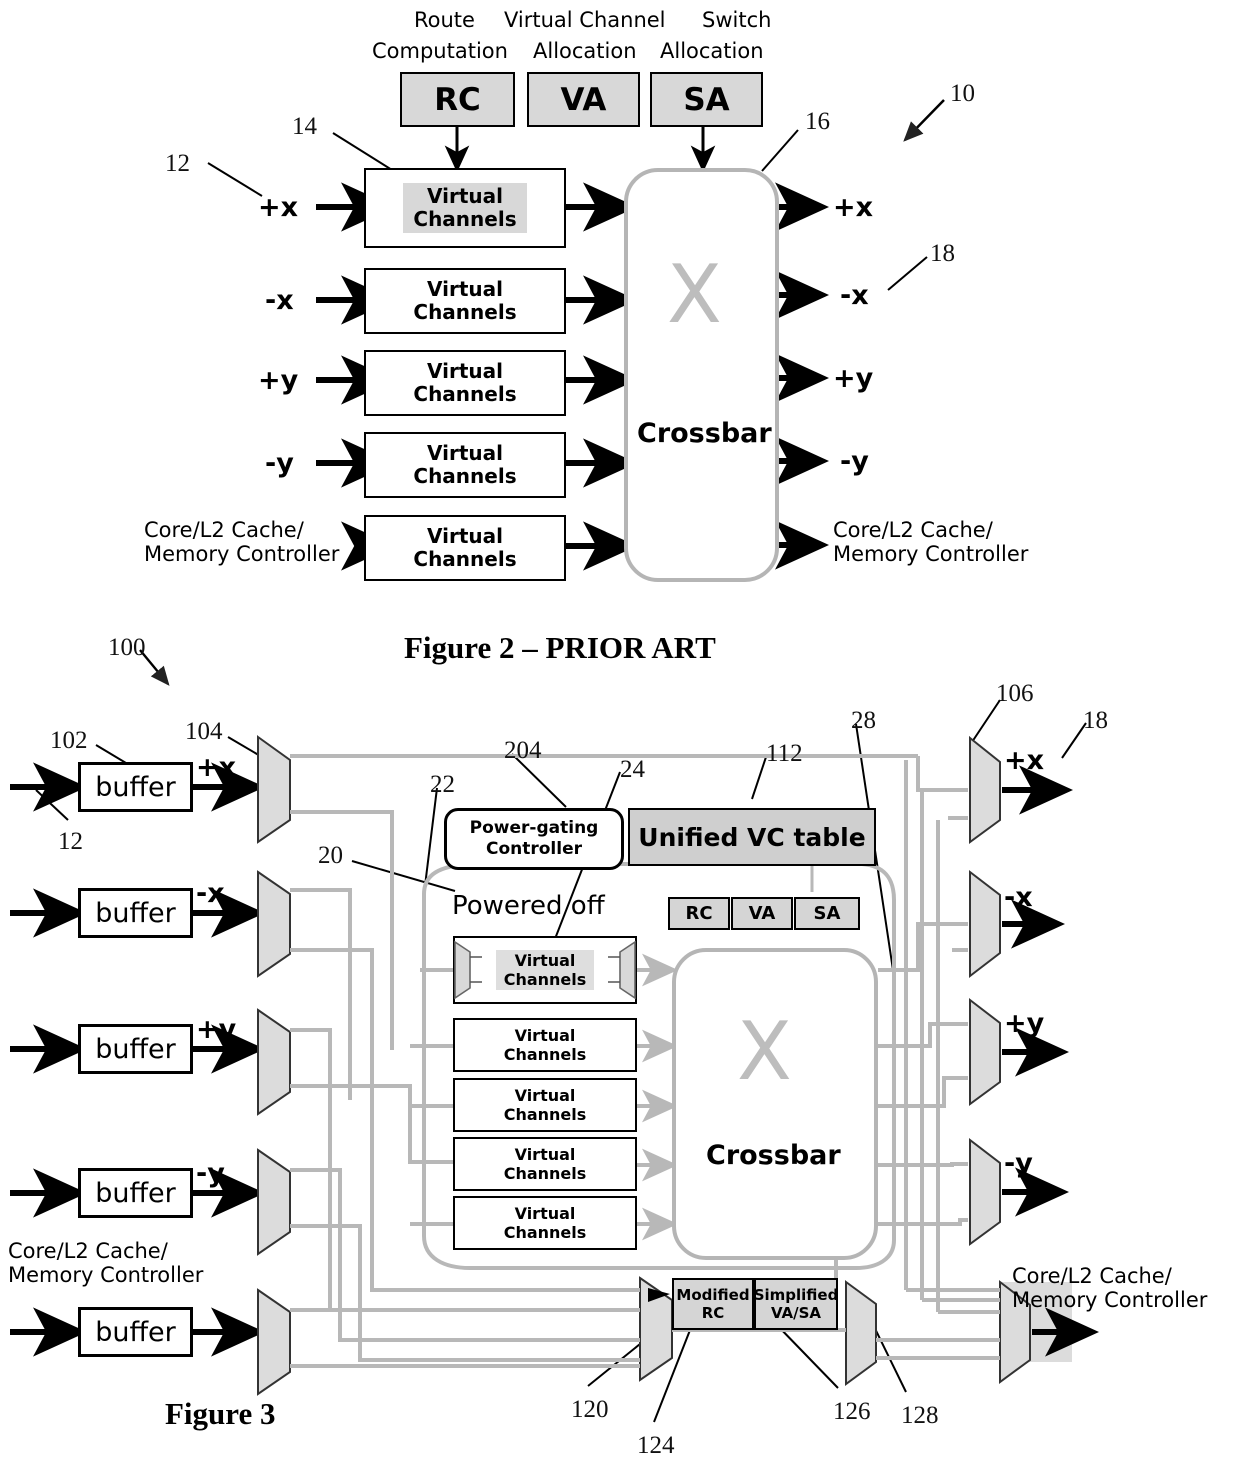 Image resolution: width=1240 pixels, height=1460 pixels. I want to click on fig3-vc-box-3: Virtual Channels, so click(545, 1164).